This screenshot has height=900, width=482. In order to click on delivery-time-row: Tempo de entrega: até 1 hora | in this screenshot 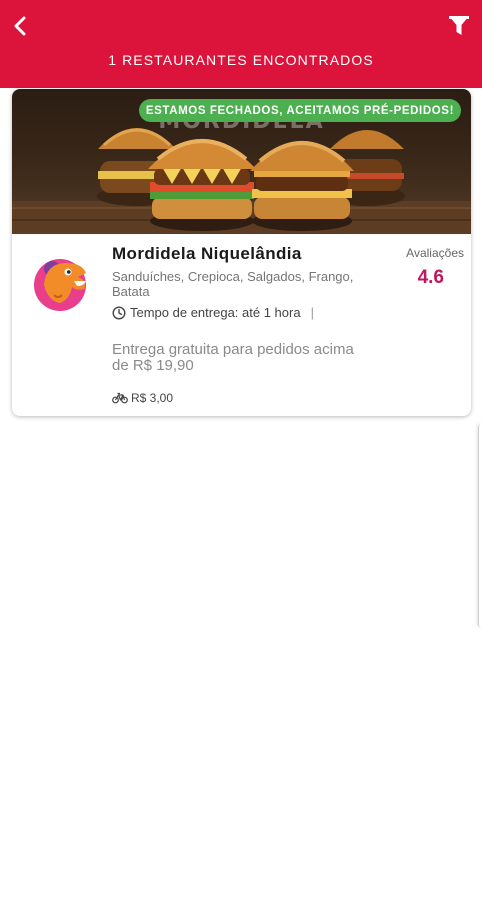, I will do `click(213, 312)`.